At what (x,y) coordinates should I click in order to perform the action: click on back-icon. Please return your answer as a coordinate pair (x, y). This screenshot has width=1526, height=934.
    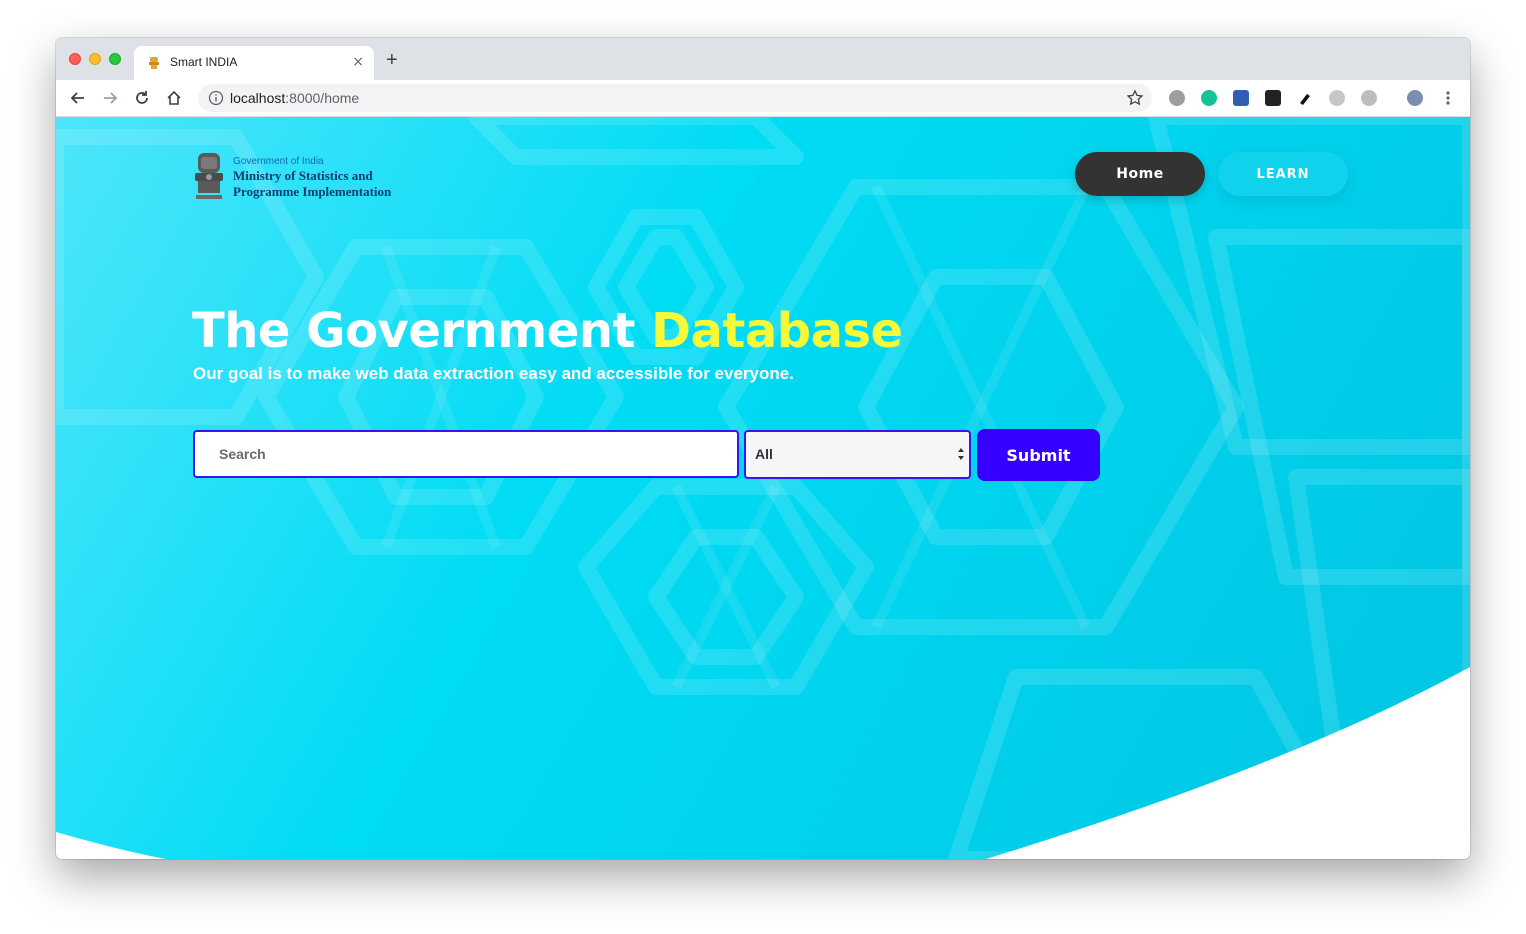
    Looking at the image, I should click on (78, 98).